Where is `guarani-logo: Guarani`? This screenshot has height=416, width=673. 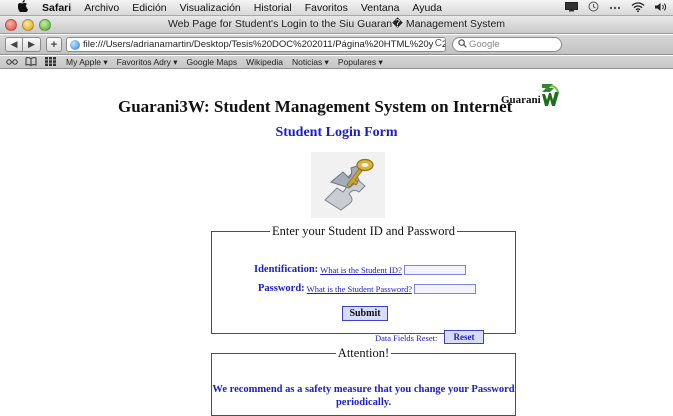 guarani-logo: Guarani is located at coordinates (531, 96).